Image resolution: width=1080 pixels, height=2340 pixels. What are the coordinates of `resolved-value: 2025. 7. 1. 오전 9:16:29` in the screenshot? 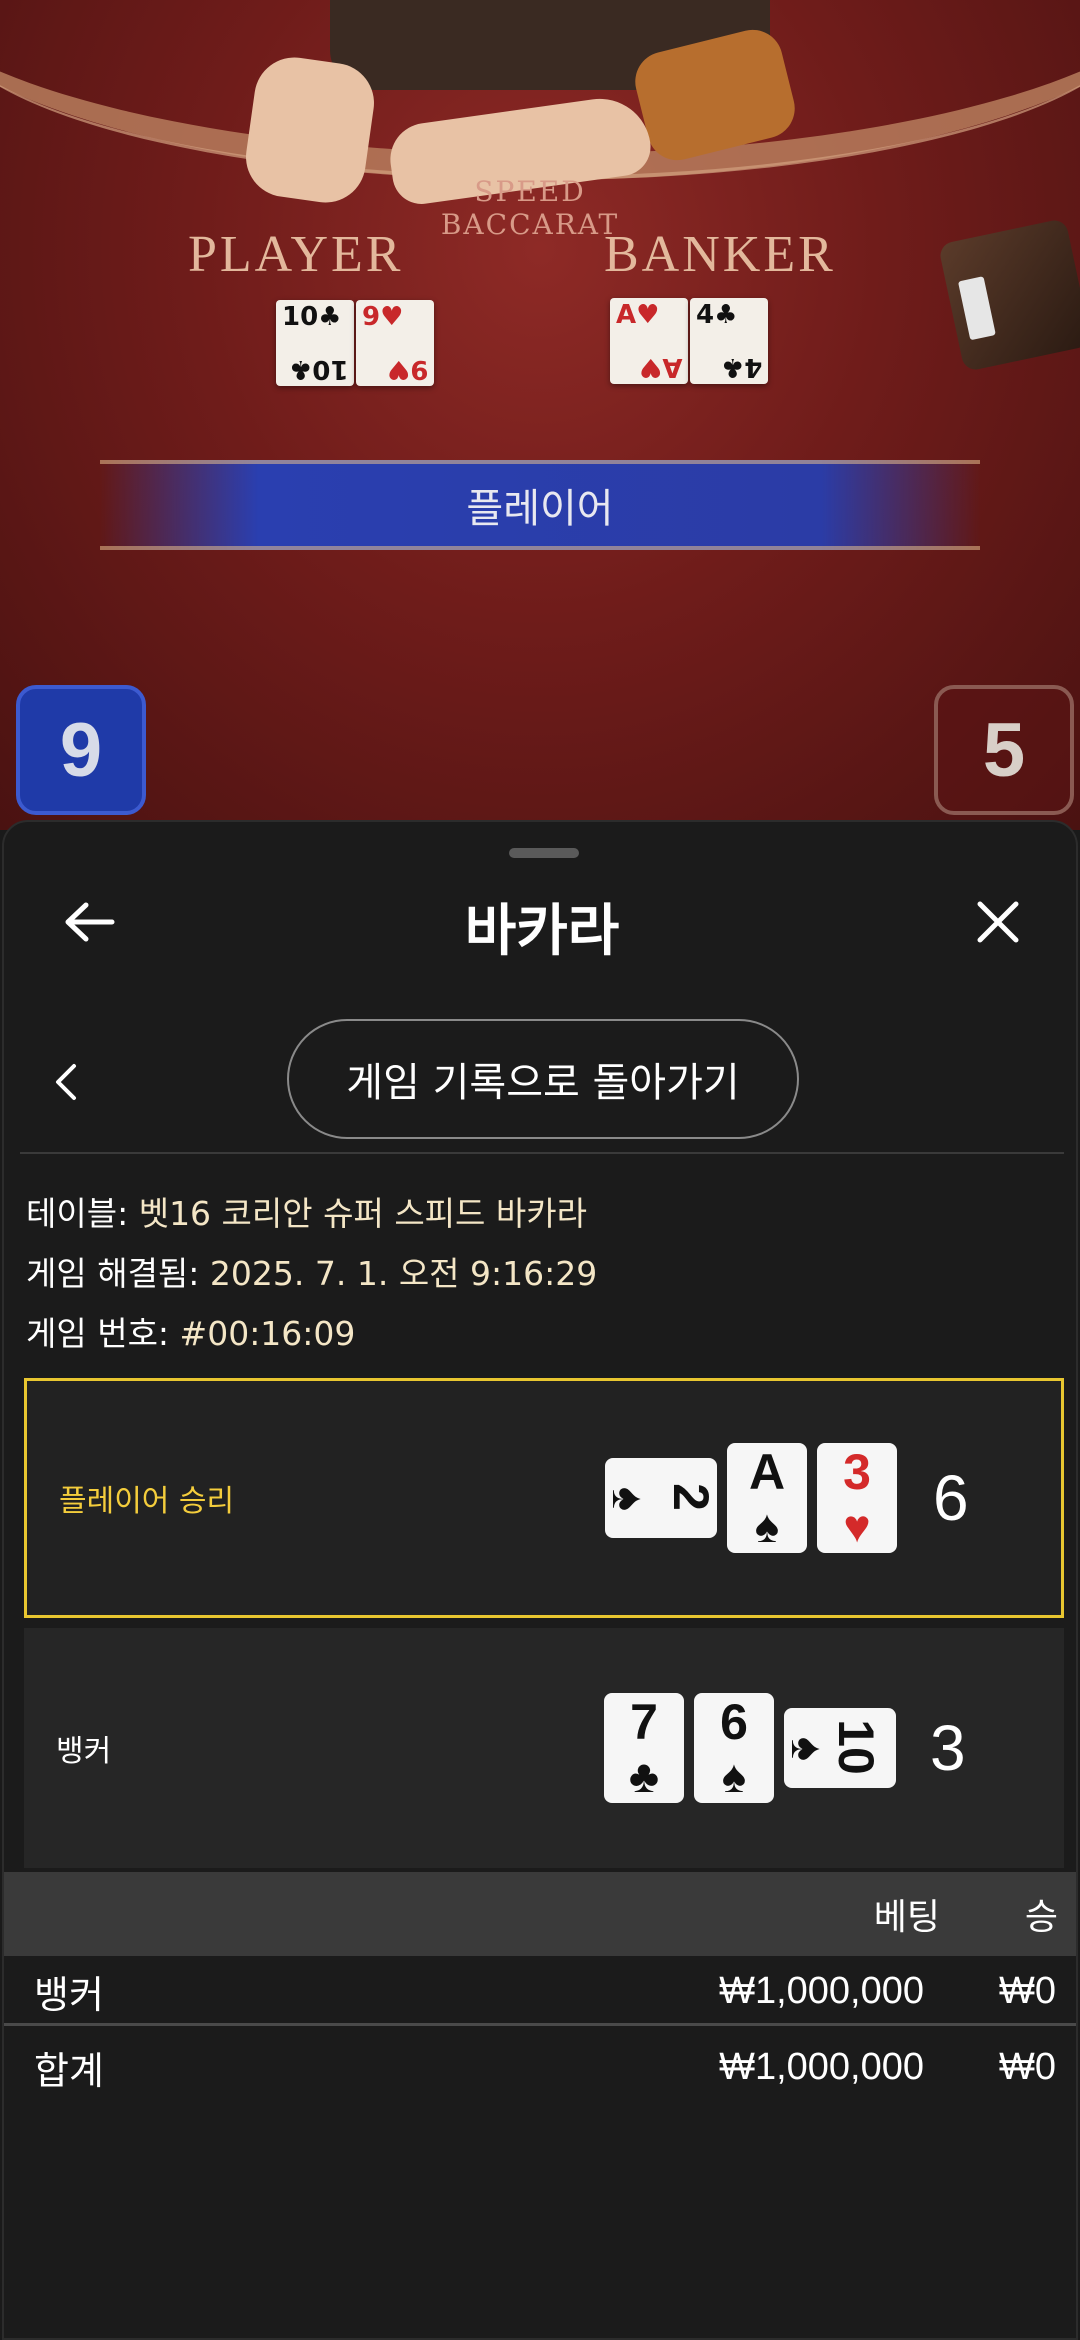 It's located at (403, 1273).